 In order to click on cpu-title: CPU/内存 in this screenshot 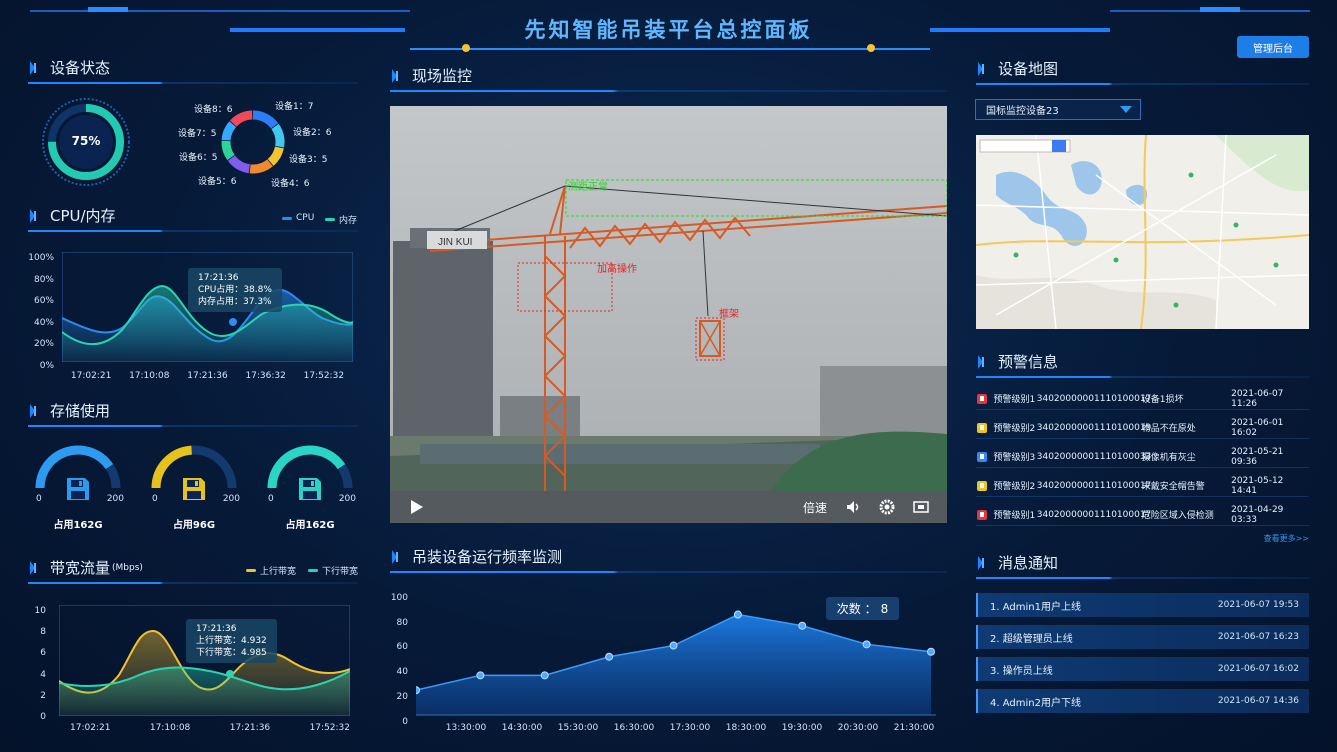, I will do `click(83, 216)`.